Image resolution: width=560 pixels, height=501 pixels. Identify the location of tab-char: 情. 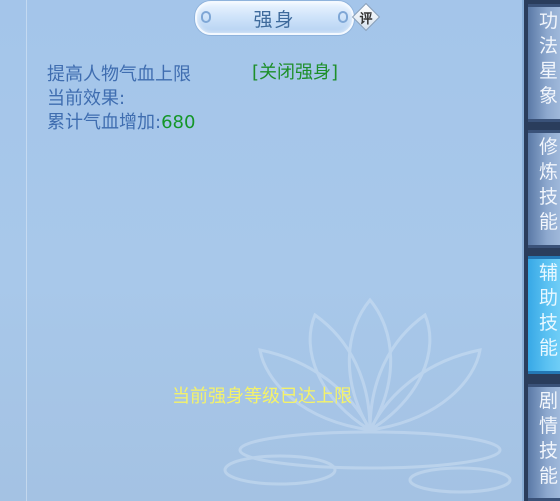
(549, 426).